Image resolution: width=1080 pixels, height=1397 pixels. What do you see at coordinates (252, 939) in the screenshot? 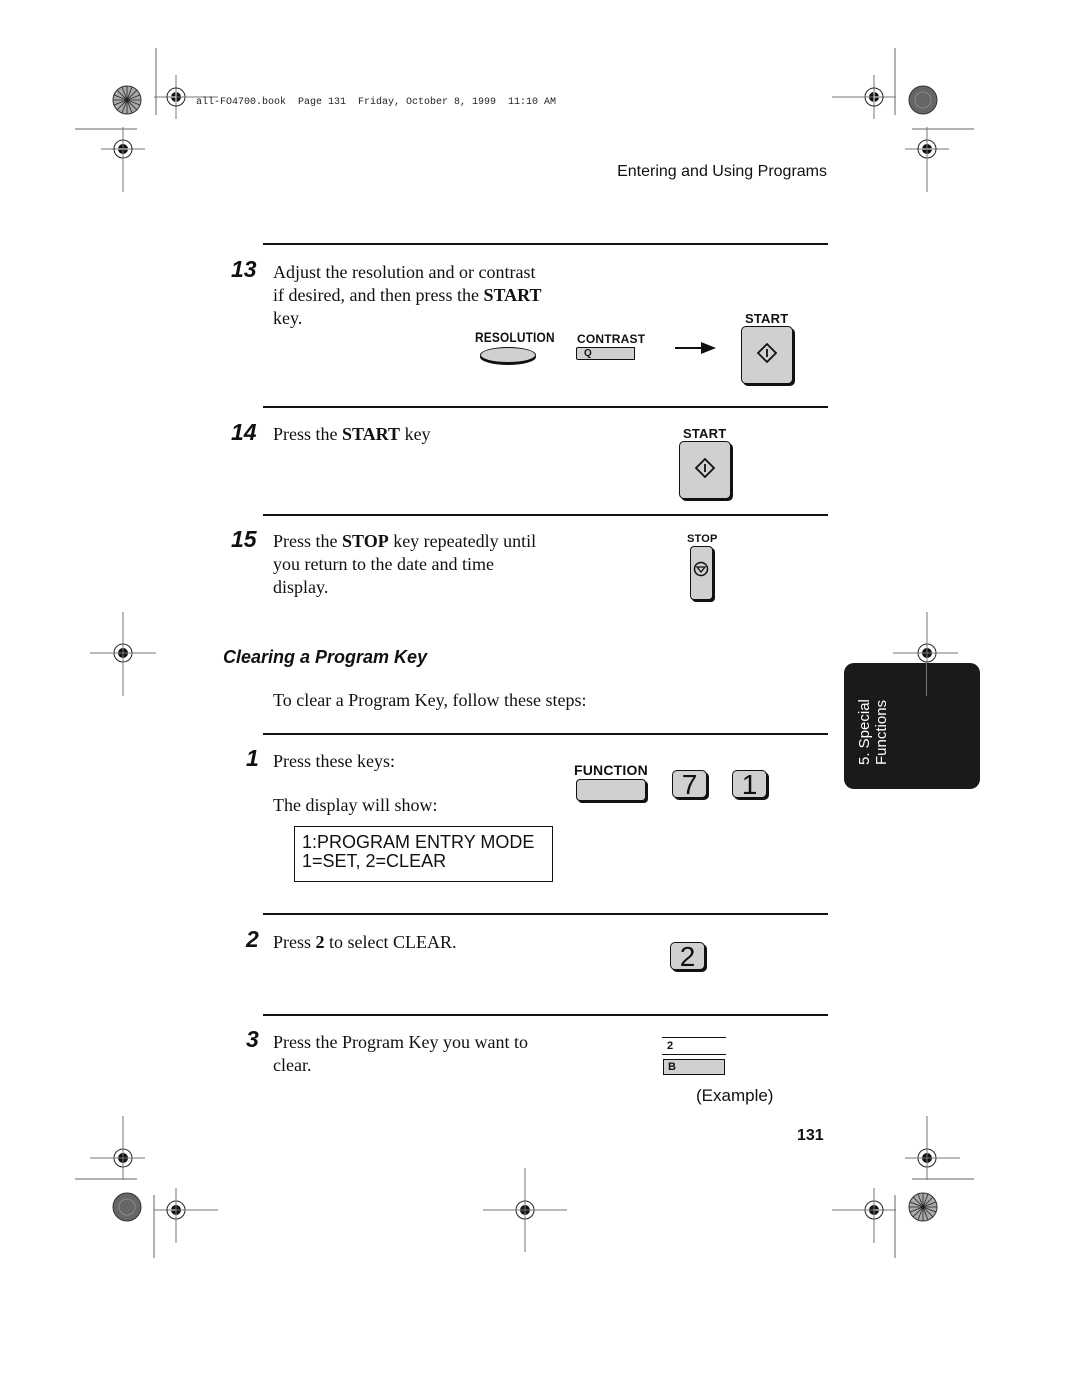
I see `step-number: 2` at bounding box center [252, 939].